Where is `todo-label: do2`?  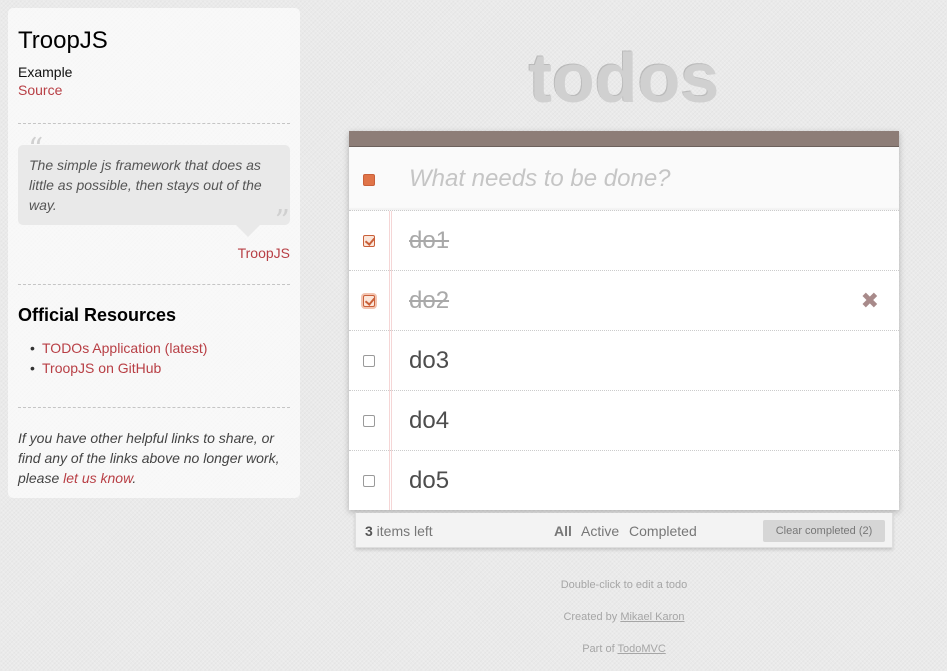 todo-label: do2 is located at coordinates (429, 301).